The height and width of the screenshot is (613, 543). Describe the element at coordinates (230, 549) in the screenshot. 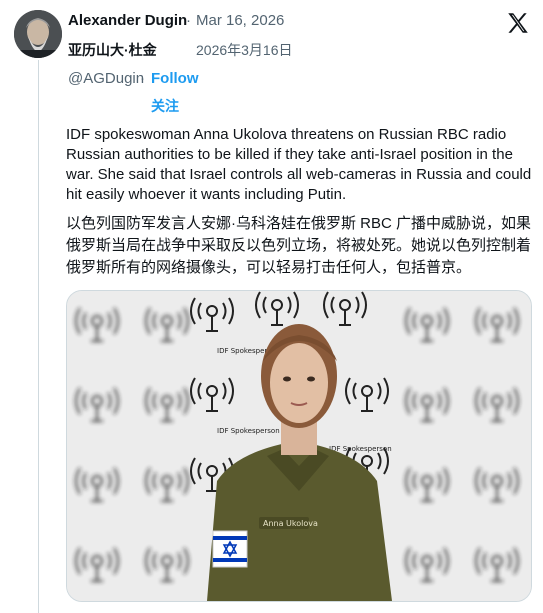

I see `israel-flag-icon` at that location.